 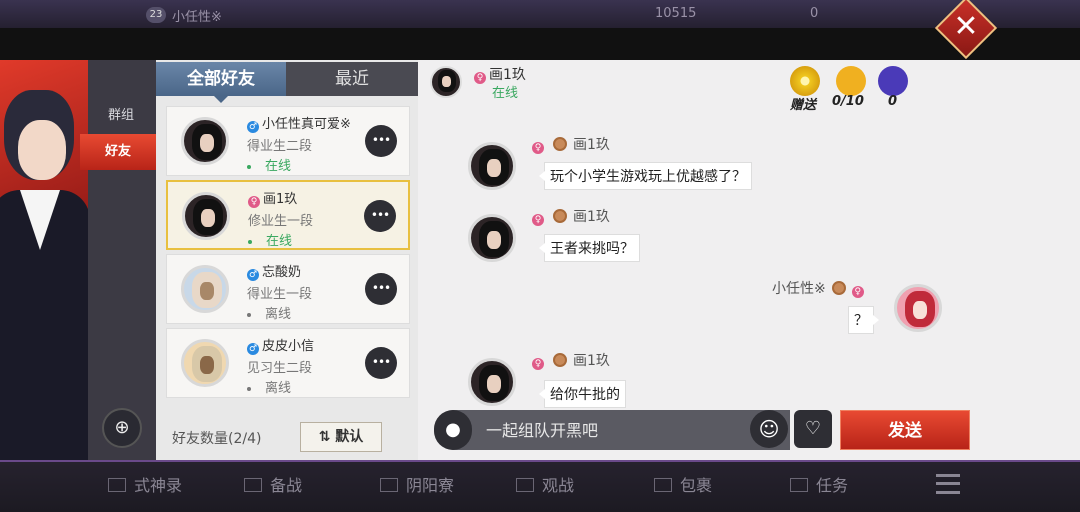 I want to click on self-avatar, so click(x=918, y=308).